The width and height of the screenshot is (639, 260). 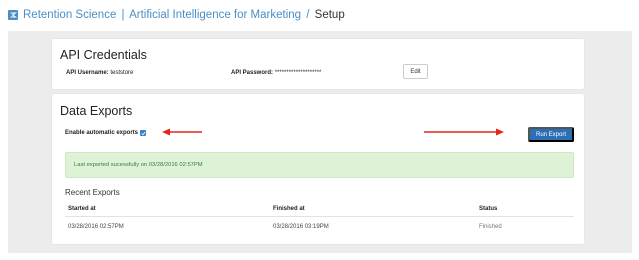 What do you see at coordinates (490, 226) in the screenshot?
I see `cell-status: Finished` at bounding box center [490, 226].